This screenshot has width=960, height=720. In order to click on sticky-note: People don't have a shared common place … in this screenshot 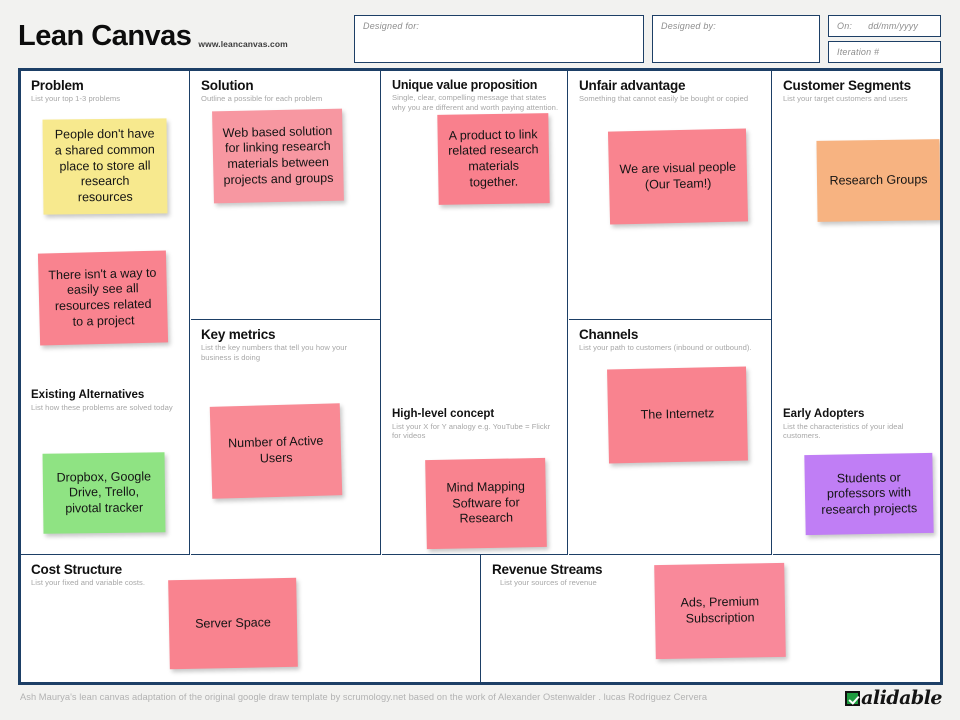, I will do `click(105, 166)`.